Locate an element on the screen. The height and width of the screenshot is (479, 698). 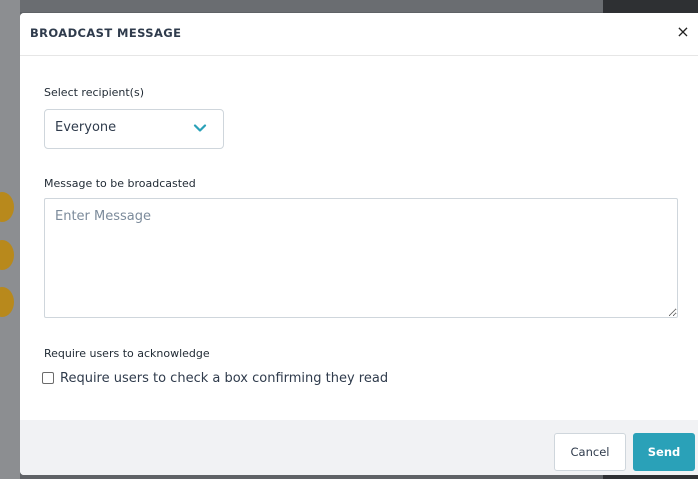
recipients-label: Select recipient(s) is located at coordinates (94, 92).